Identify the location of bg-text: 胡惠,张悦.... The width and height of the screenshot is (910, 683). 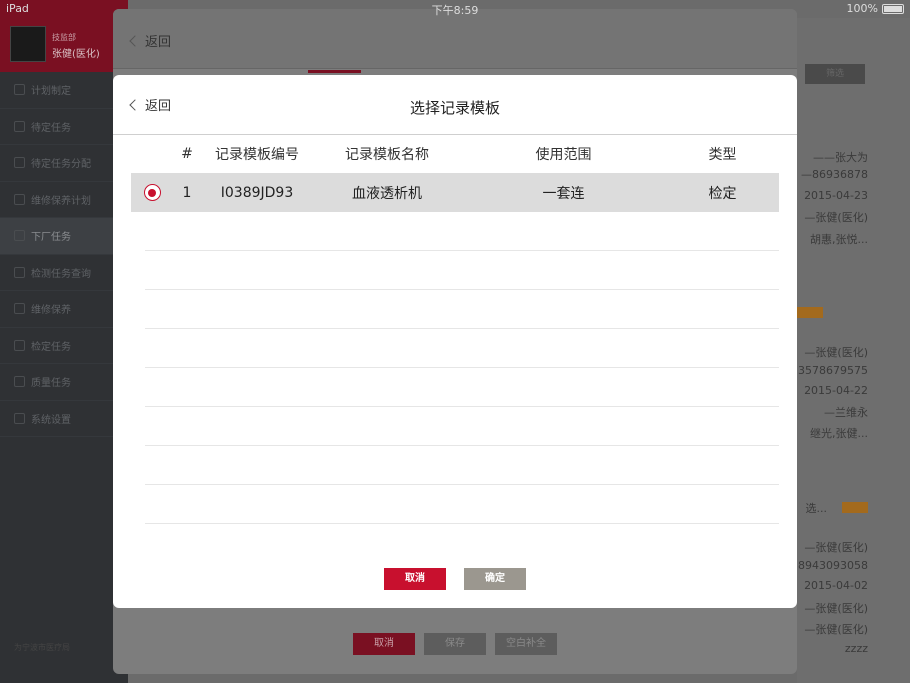
(839, 239).